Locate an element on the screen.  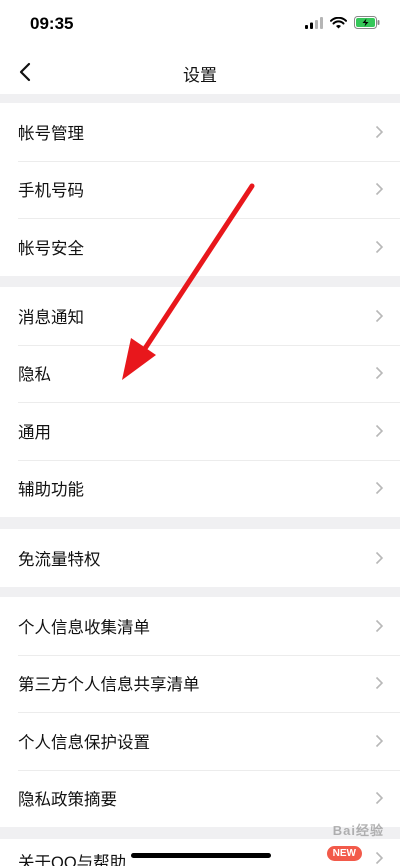
settings-item-label: 免流量特权 is located at coordinates (59, 559).